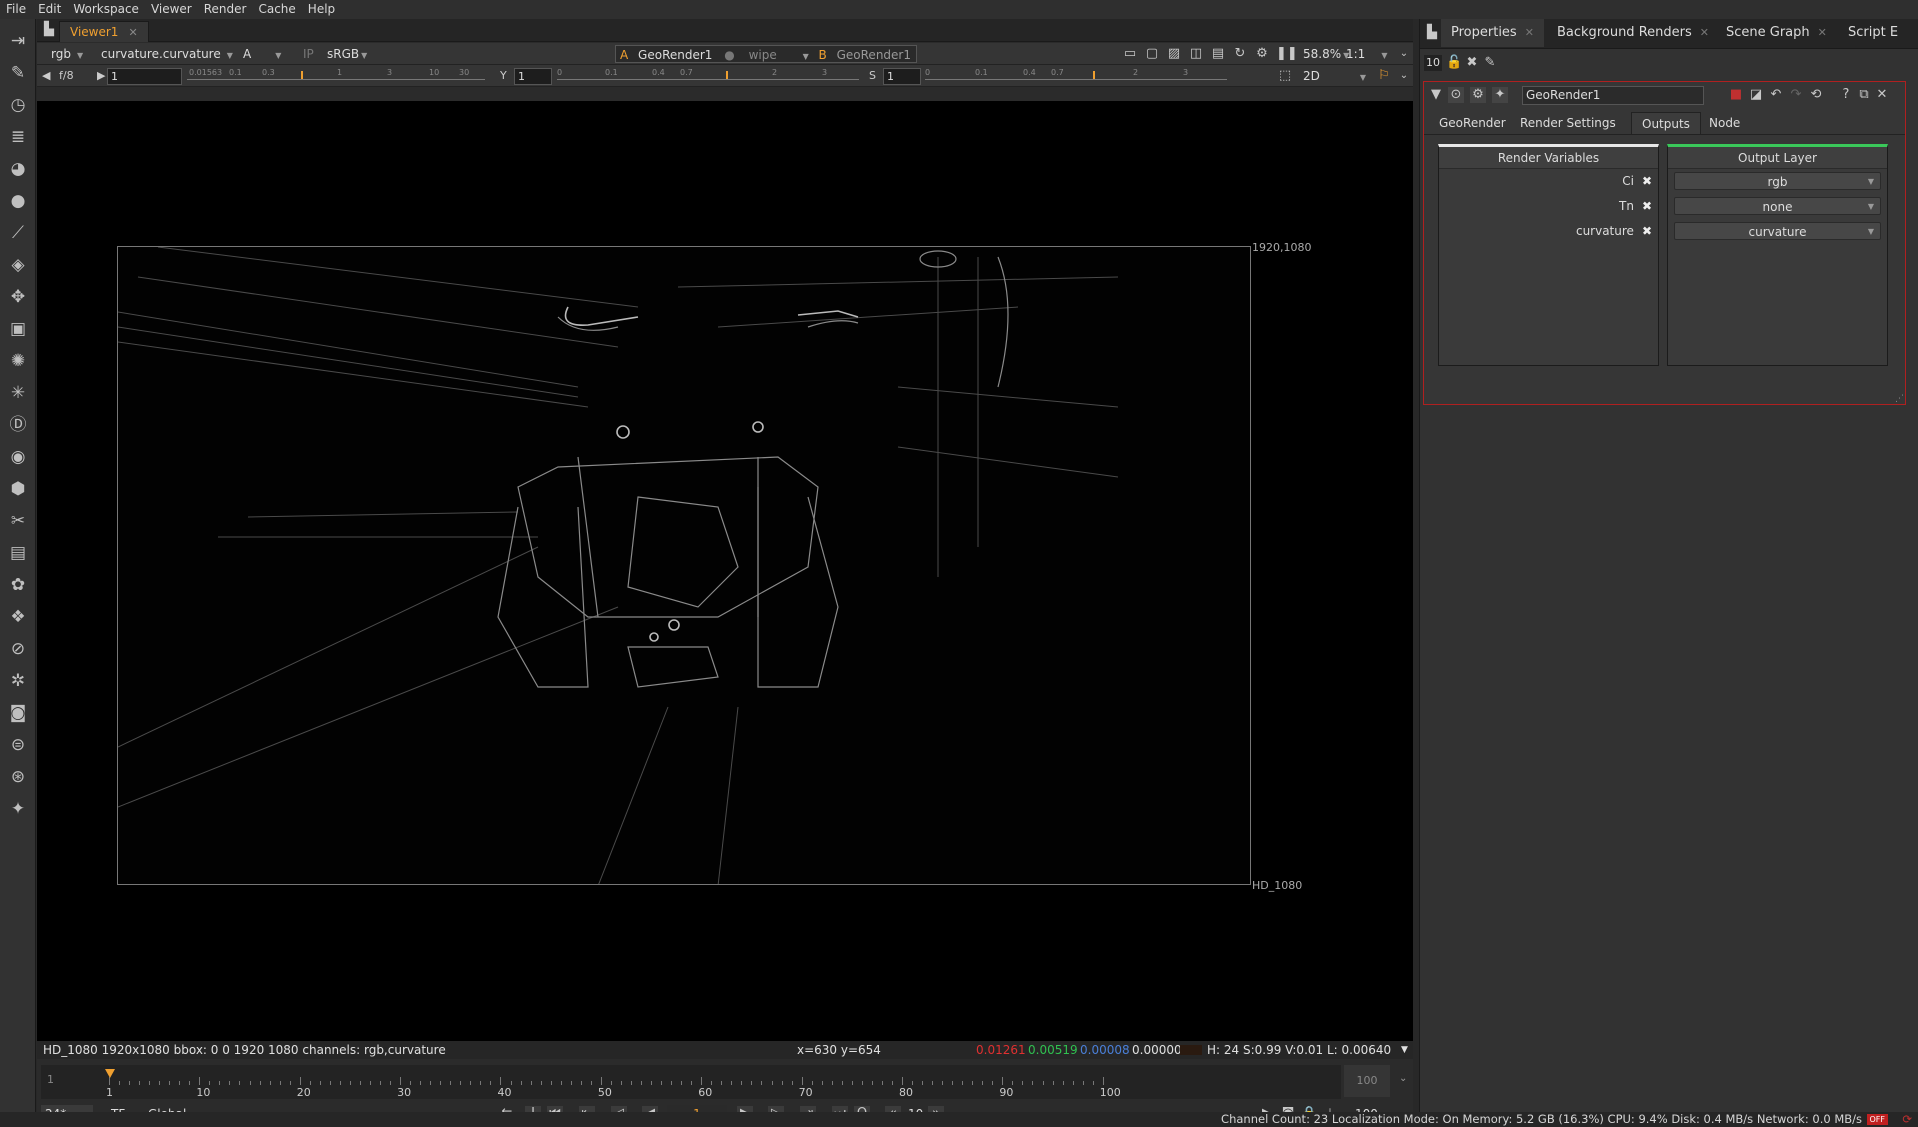  What do you see at coordinates (1666, 123) in the screenshot?
I see `tab-outputs: Outputs` at bounding box center [1666, 123].